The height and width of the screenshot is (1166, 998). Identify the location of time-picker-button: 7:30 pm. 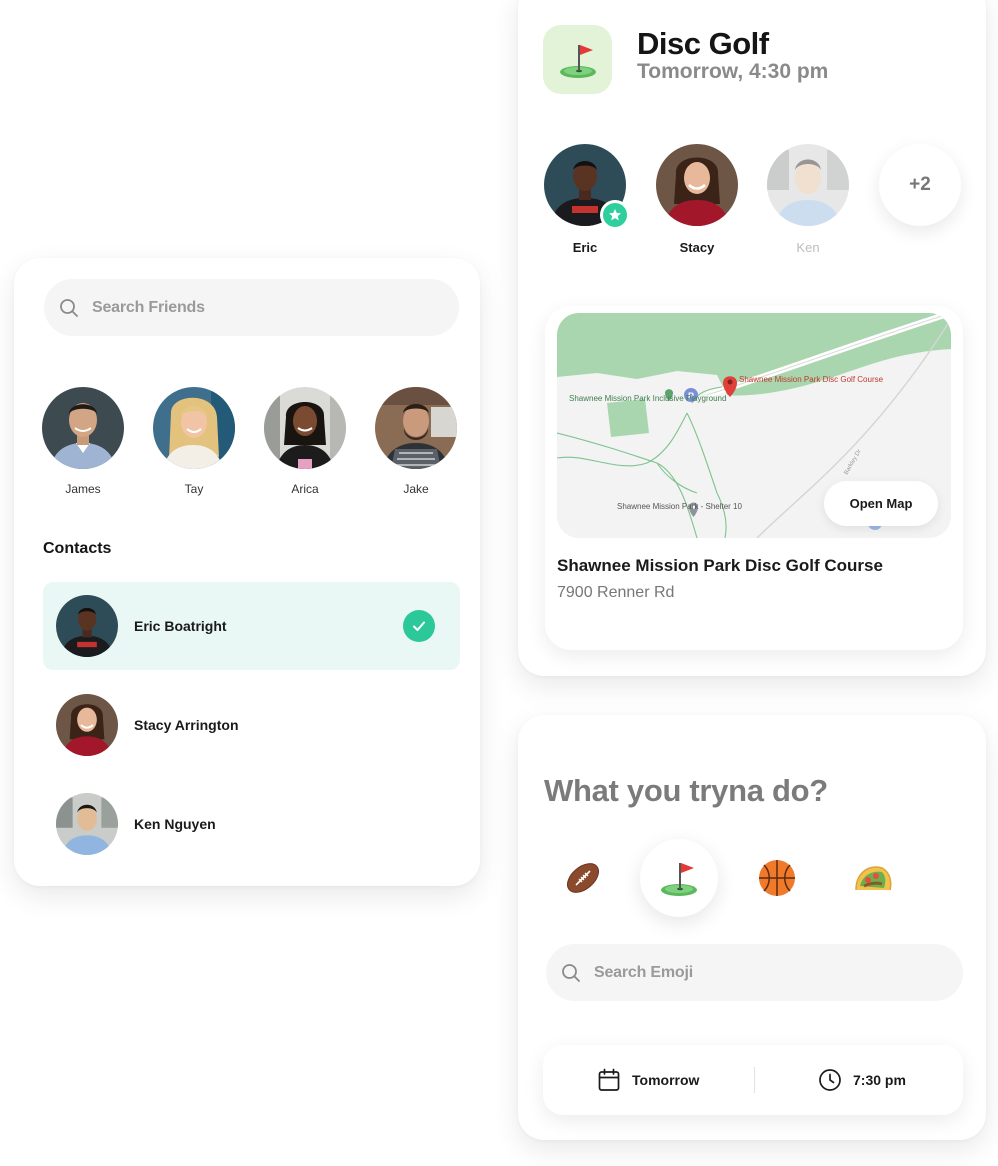
(862, 1080).